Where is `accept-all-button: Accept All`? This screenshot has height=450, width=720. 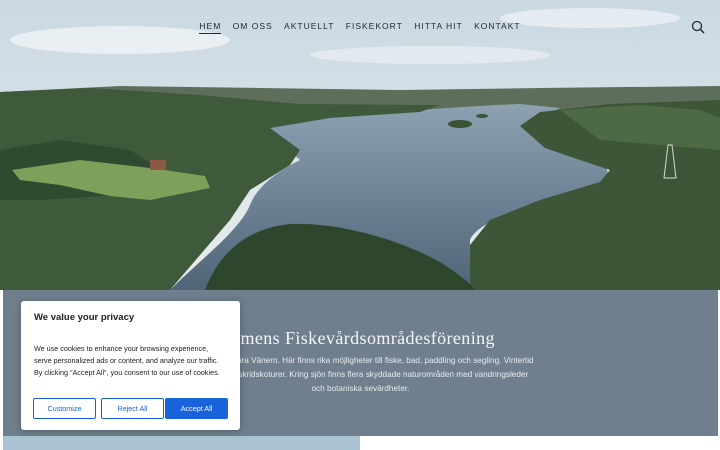
accept-all-button: Accept All is located at coordinates (196, 408).